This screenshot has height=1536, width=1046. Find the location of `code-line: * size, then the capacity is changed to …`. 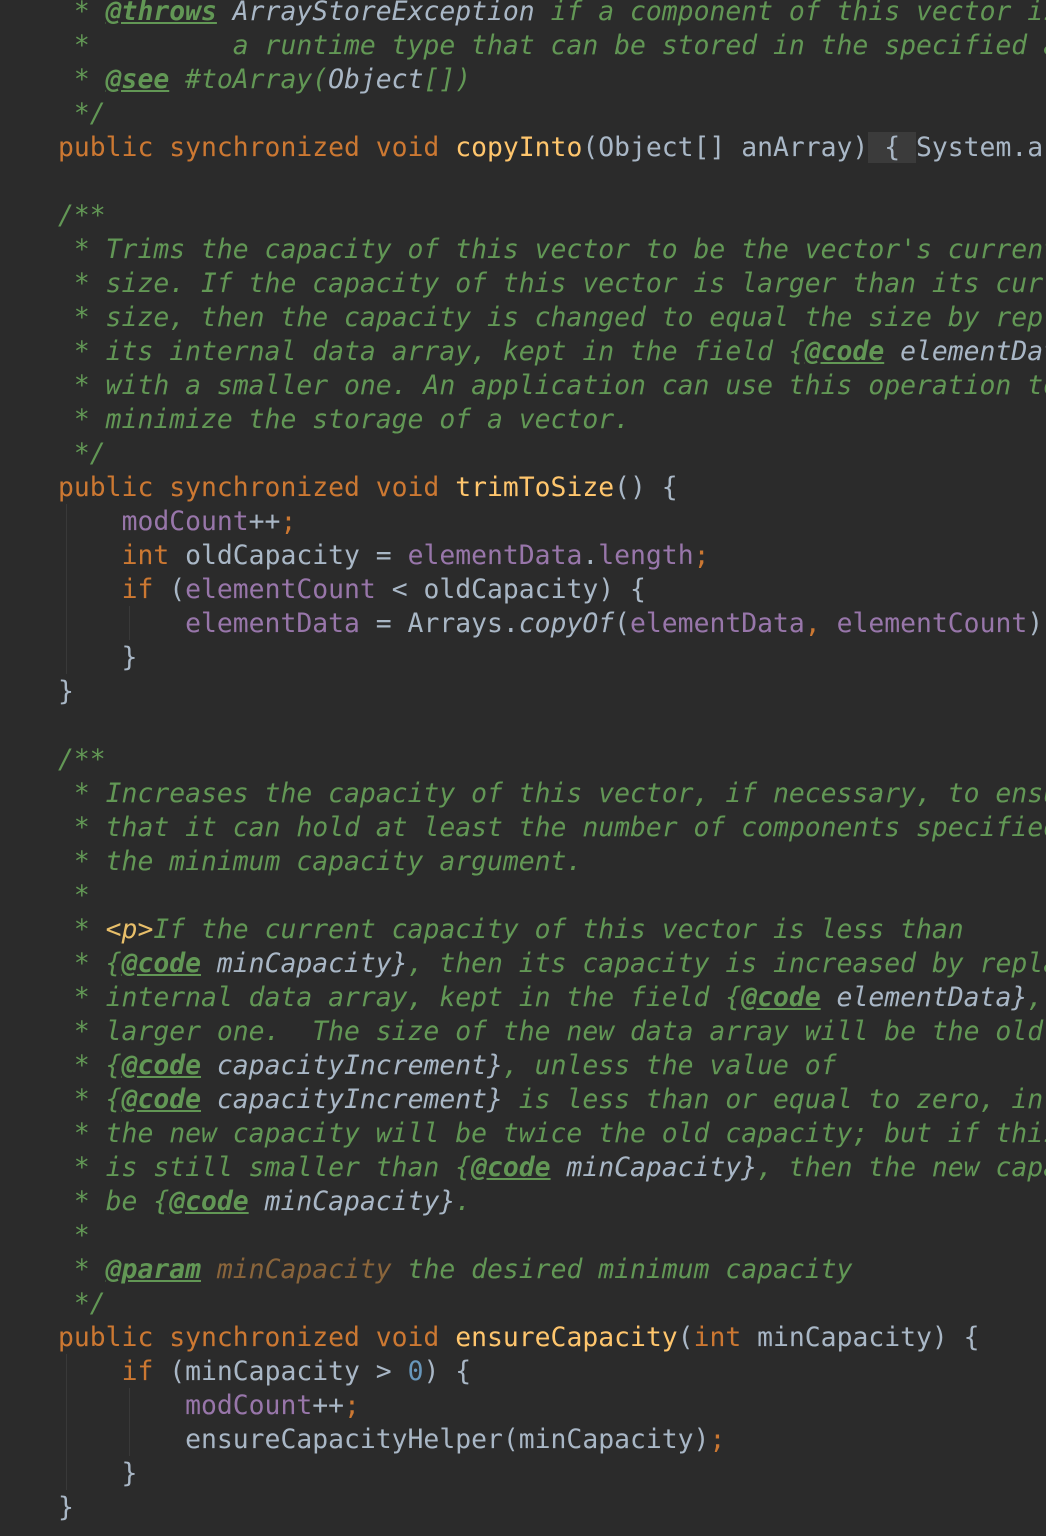

code-line: * size, then the capacity is changed to … is located at coordinates (552, 318).